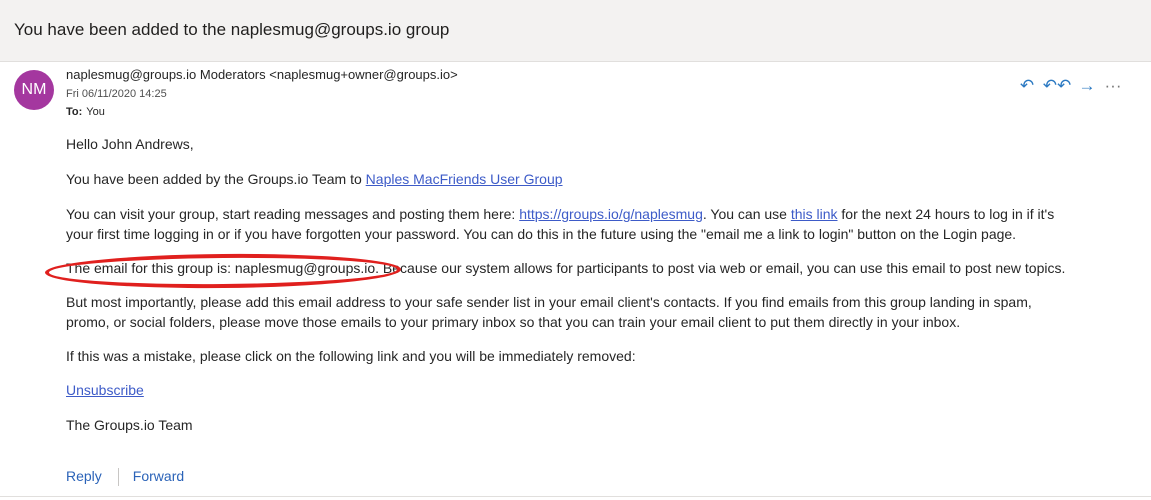 The image size is (1151, 500). I want to click on message-actions: ↶ ↶↶ → ···, so click(1068, 86).